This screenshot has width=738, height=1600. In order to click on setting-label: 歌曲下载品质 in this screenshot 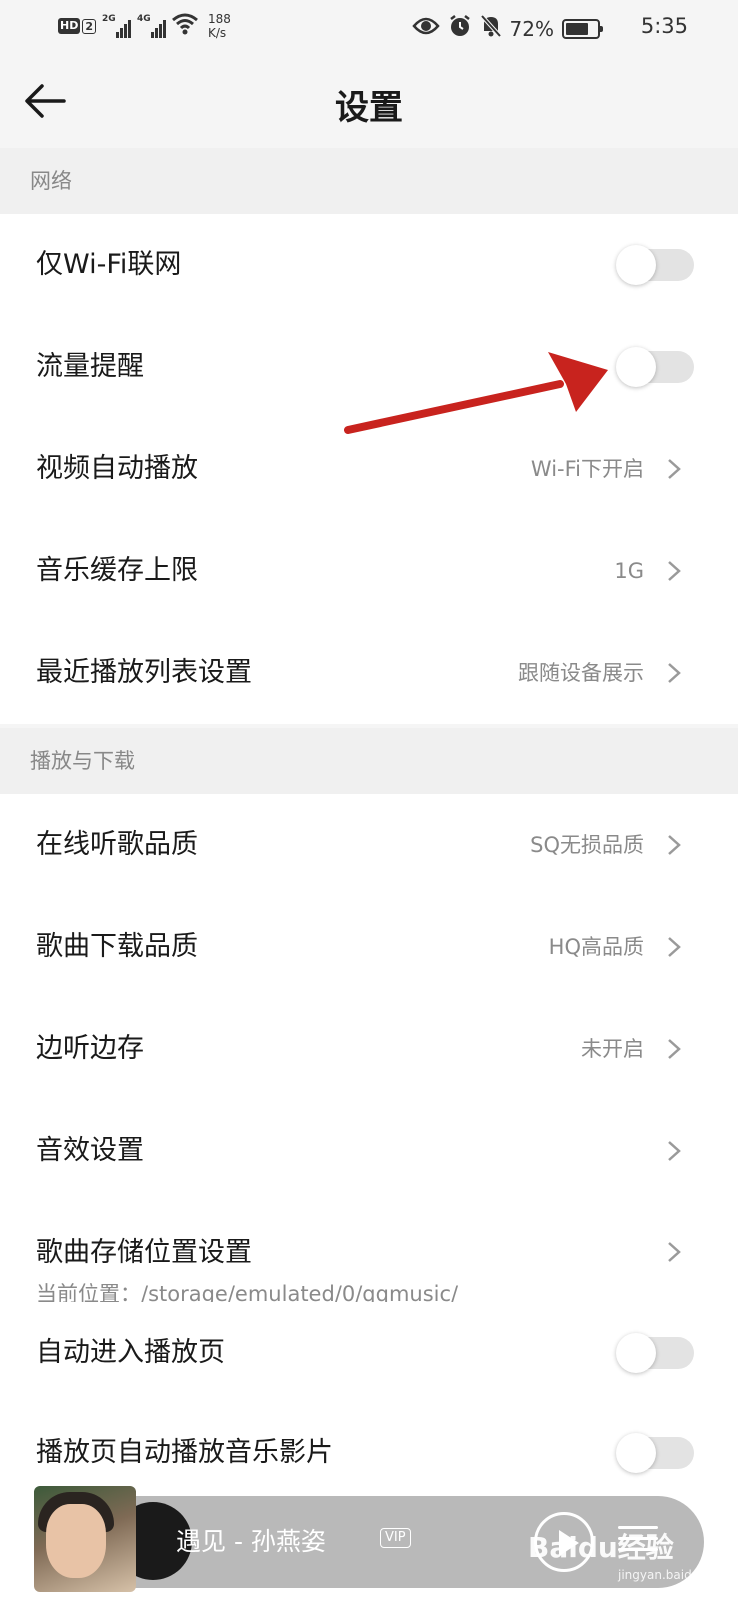, I will do `click(117, 946)`.